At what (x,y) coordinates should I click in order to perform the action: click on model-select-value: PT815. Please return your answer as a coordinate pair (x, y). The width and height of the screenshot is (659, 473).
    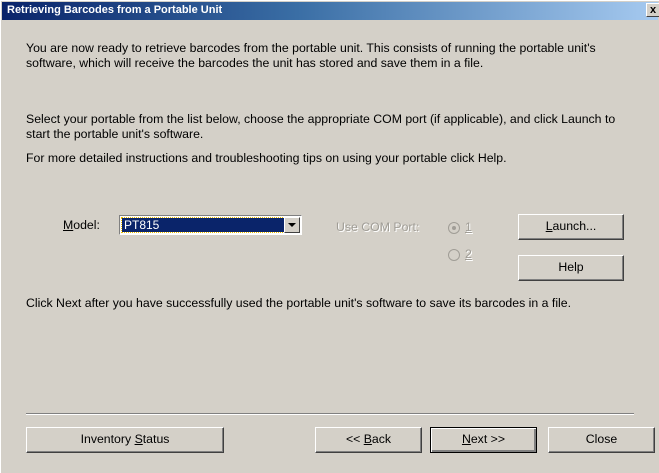
    Looking at the image, I should click on (203, 225).